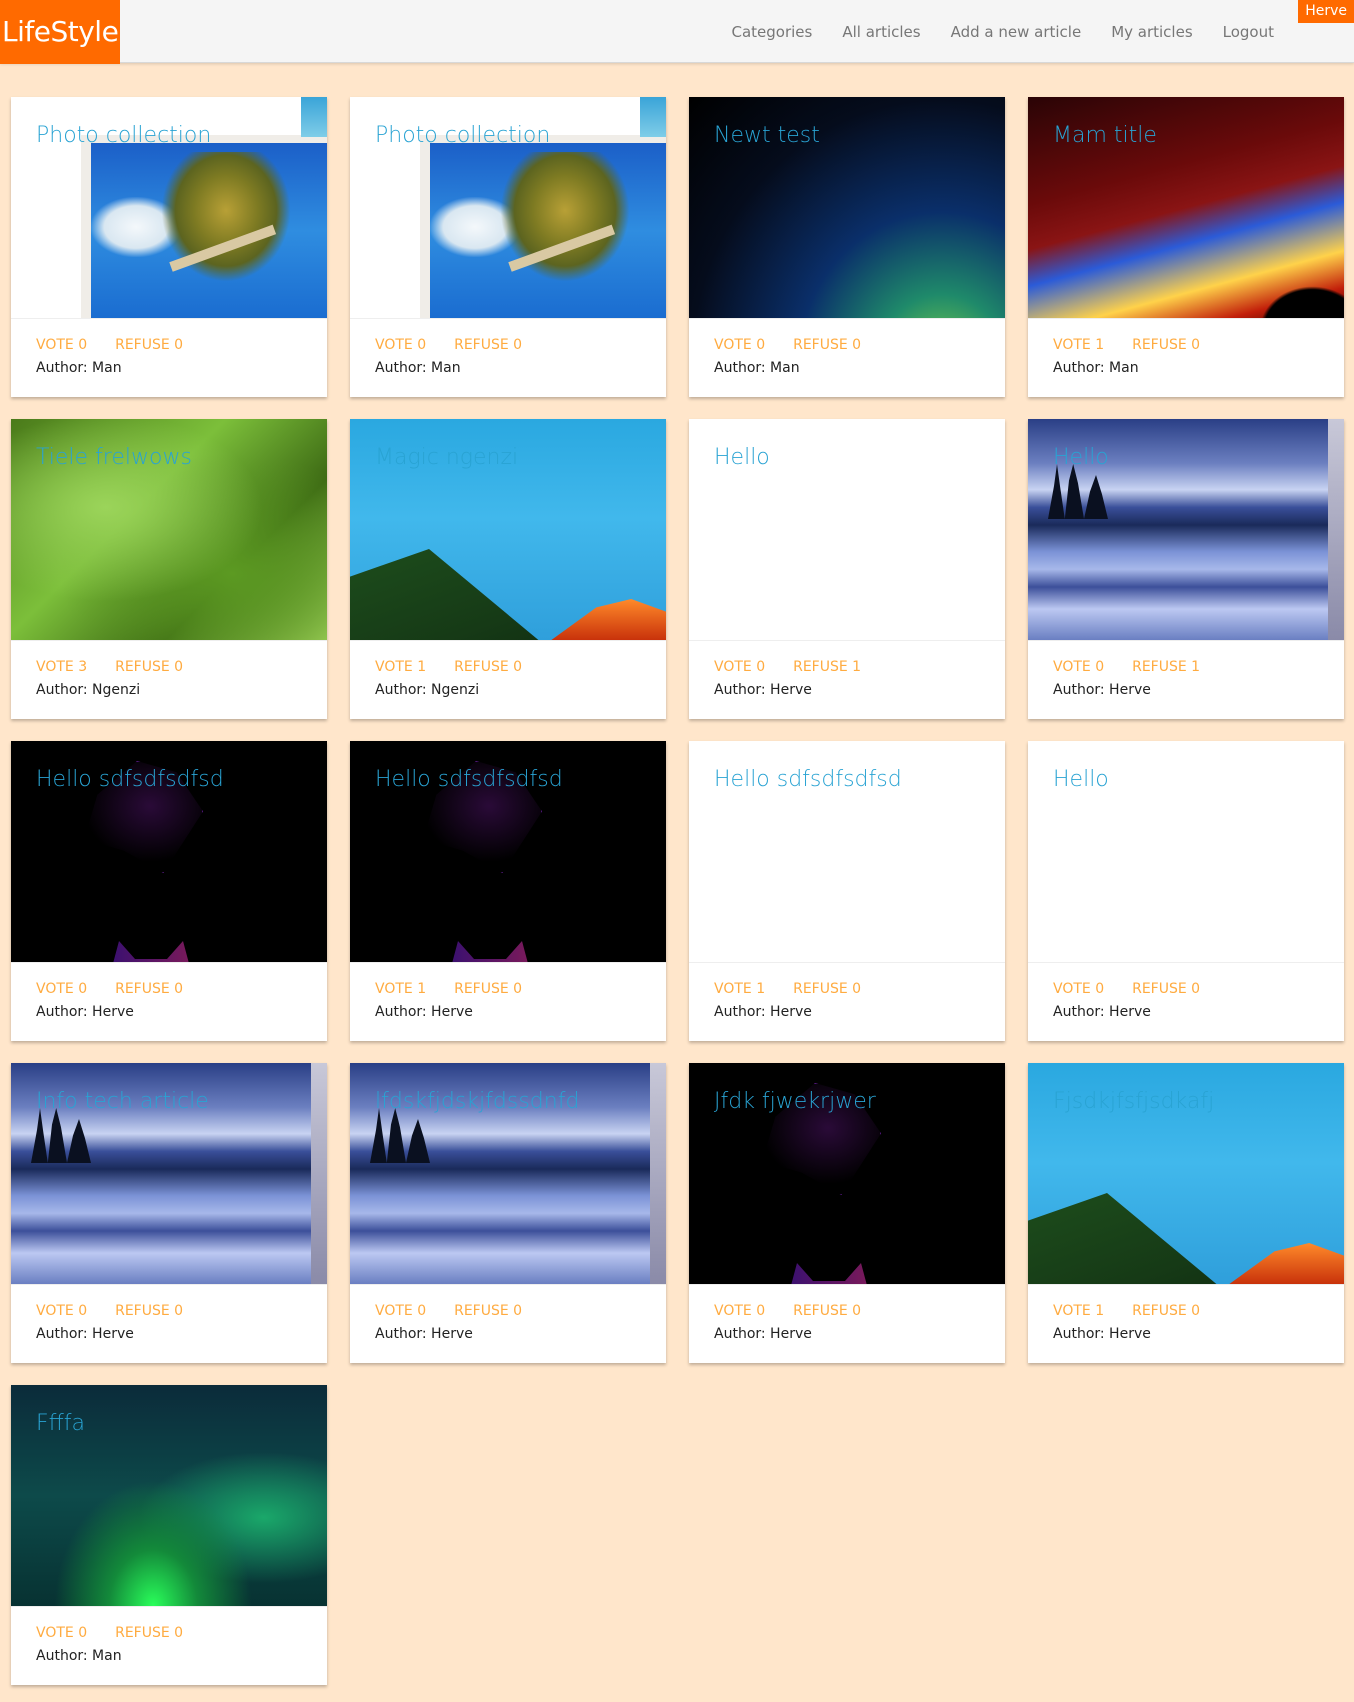  I want to click on article-card: Ffffa VOTE 0 REFUSE 0 Author: Man, so click(169, 1535).